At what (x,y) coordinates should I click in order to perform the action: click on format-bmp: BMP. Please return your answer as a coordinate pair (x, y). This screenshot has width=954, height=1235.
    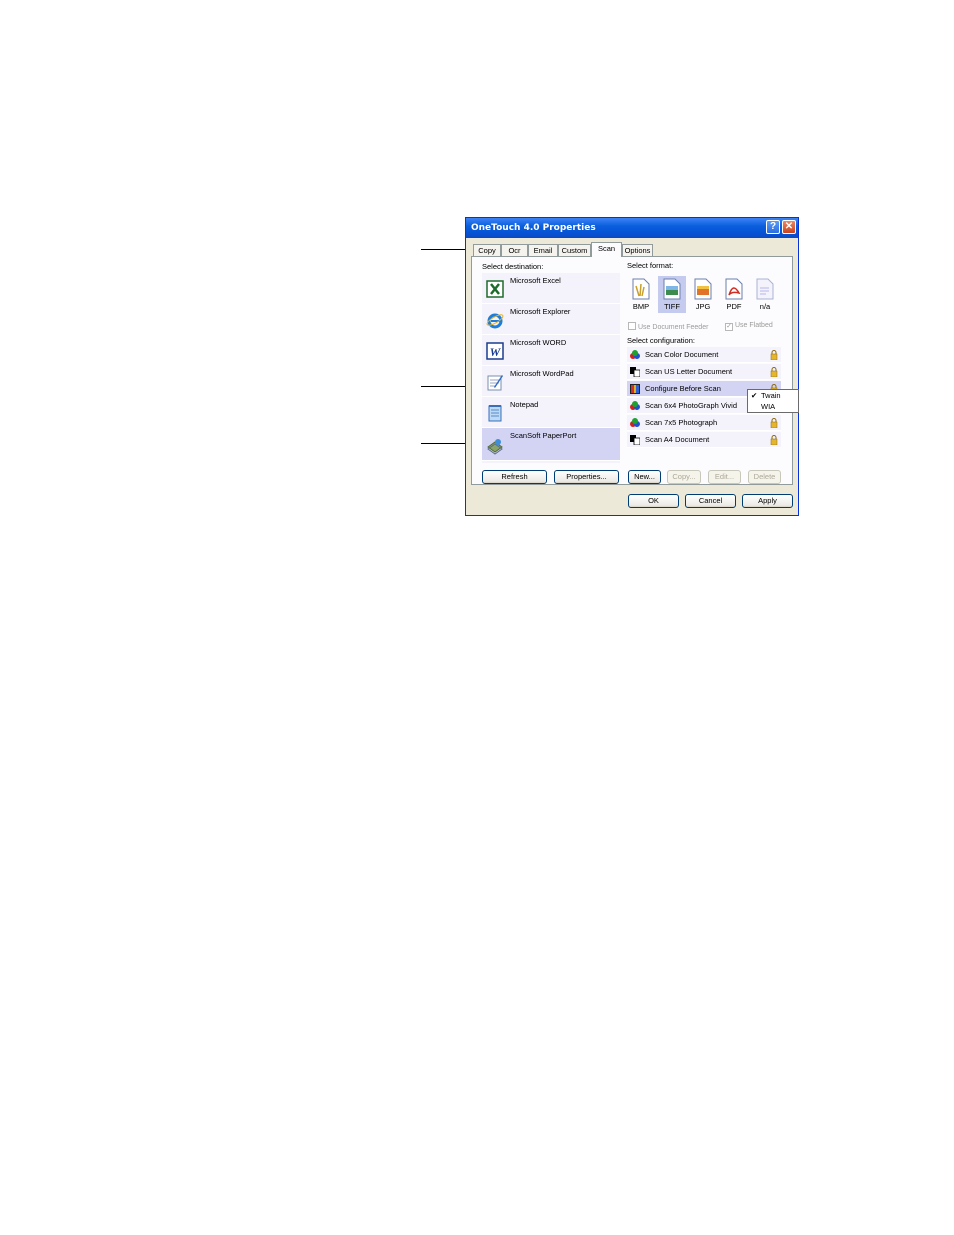
    Looking at the image, I should click on (641, 294).